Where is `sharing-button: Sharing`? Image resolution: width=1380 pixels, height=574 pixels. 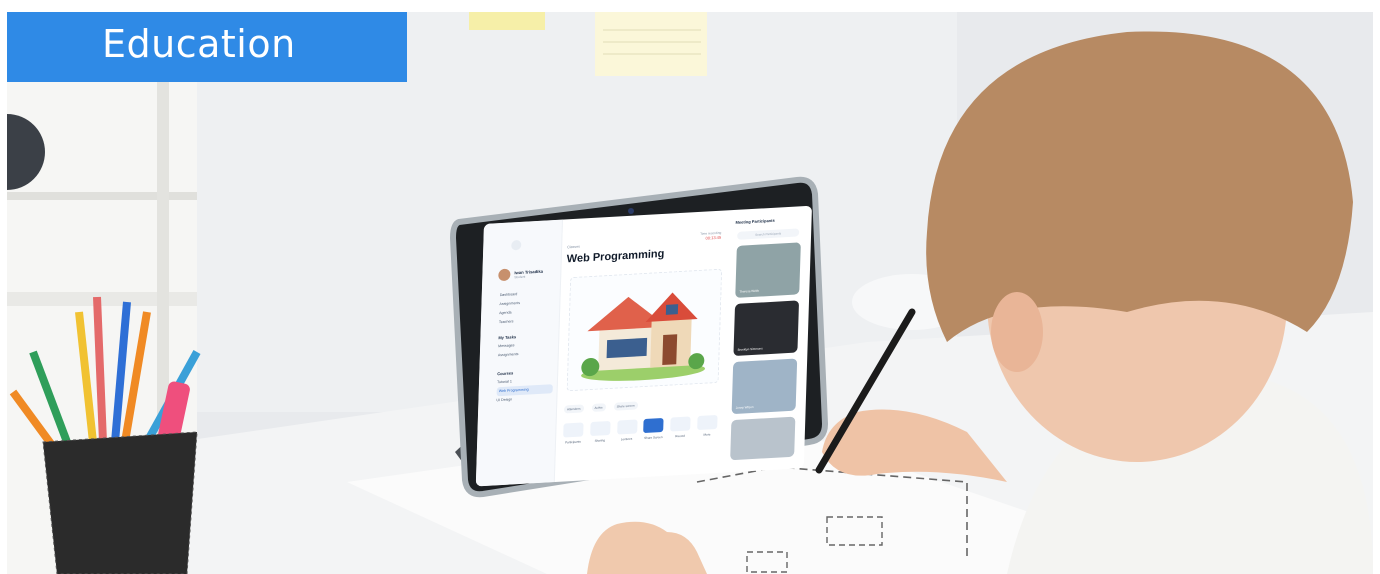 sharing-button: Sharing is located at coordinates (600, 431).